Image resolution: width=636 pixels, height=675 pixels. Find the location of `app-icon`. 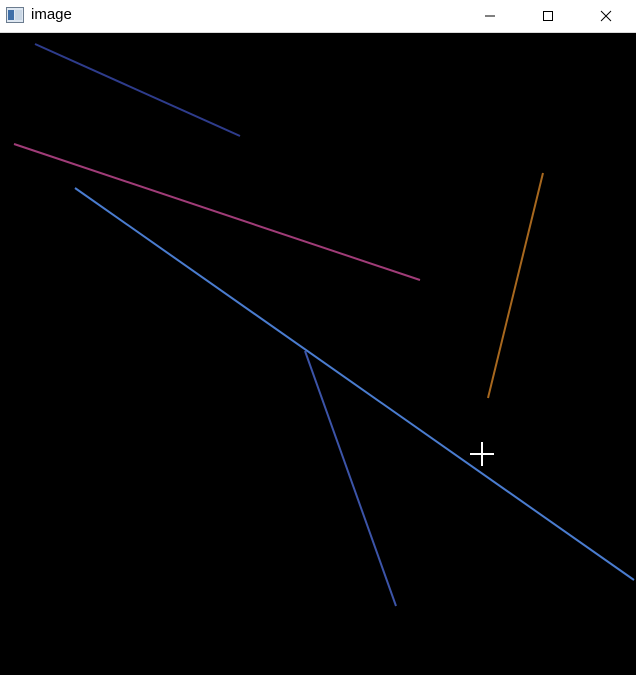

app-icon is located at coordinates (15, 15).